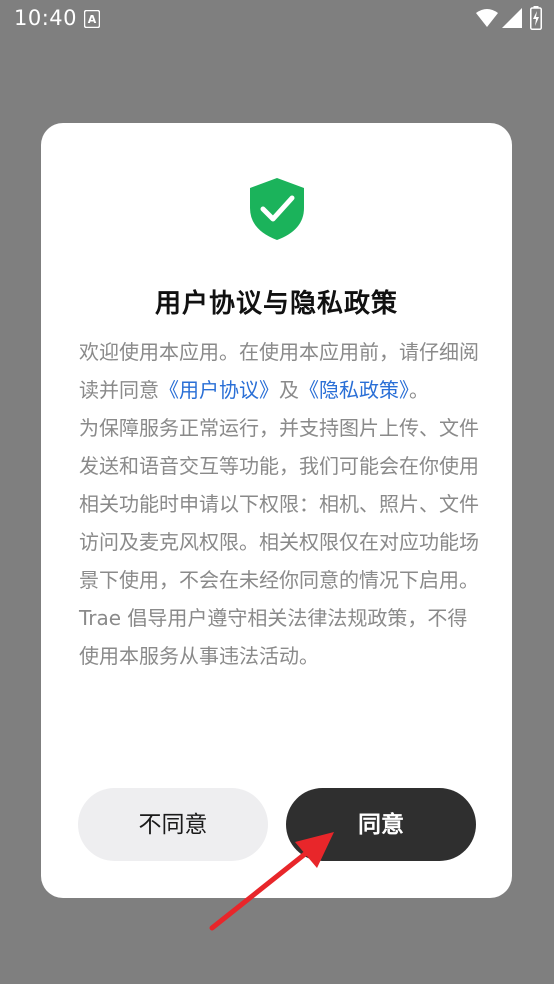 The image size is (554, 984). I want to click on privacy-policy-link: 《隐私政策》, so click(354, 390).